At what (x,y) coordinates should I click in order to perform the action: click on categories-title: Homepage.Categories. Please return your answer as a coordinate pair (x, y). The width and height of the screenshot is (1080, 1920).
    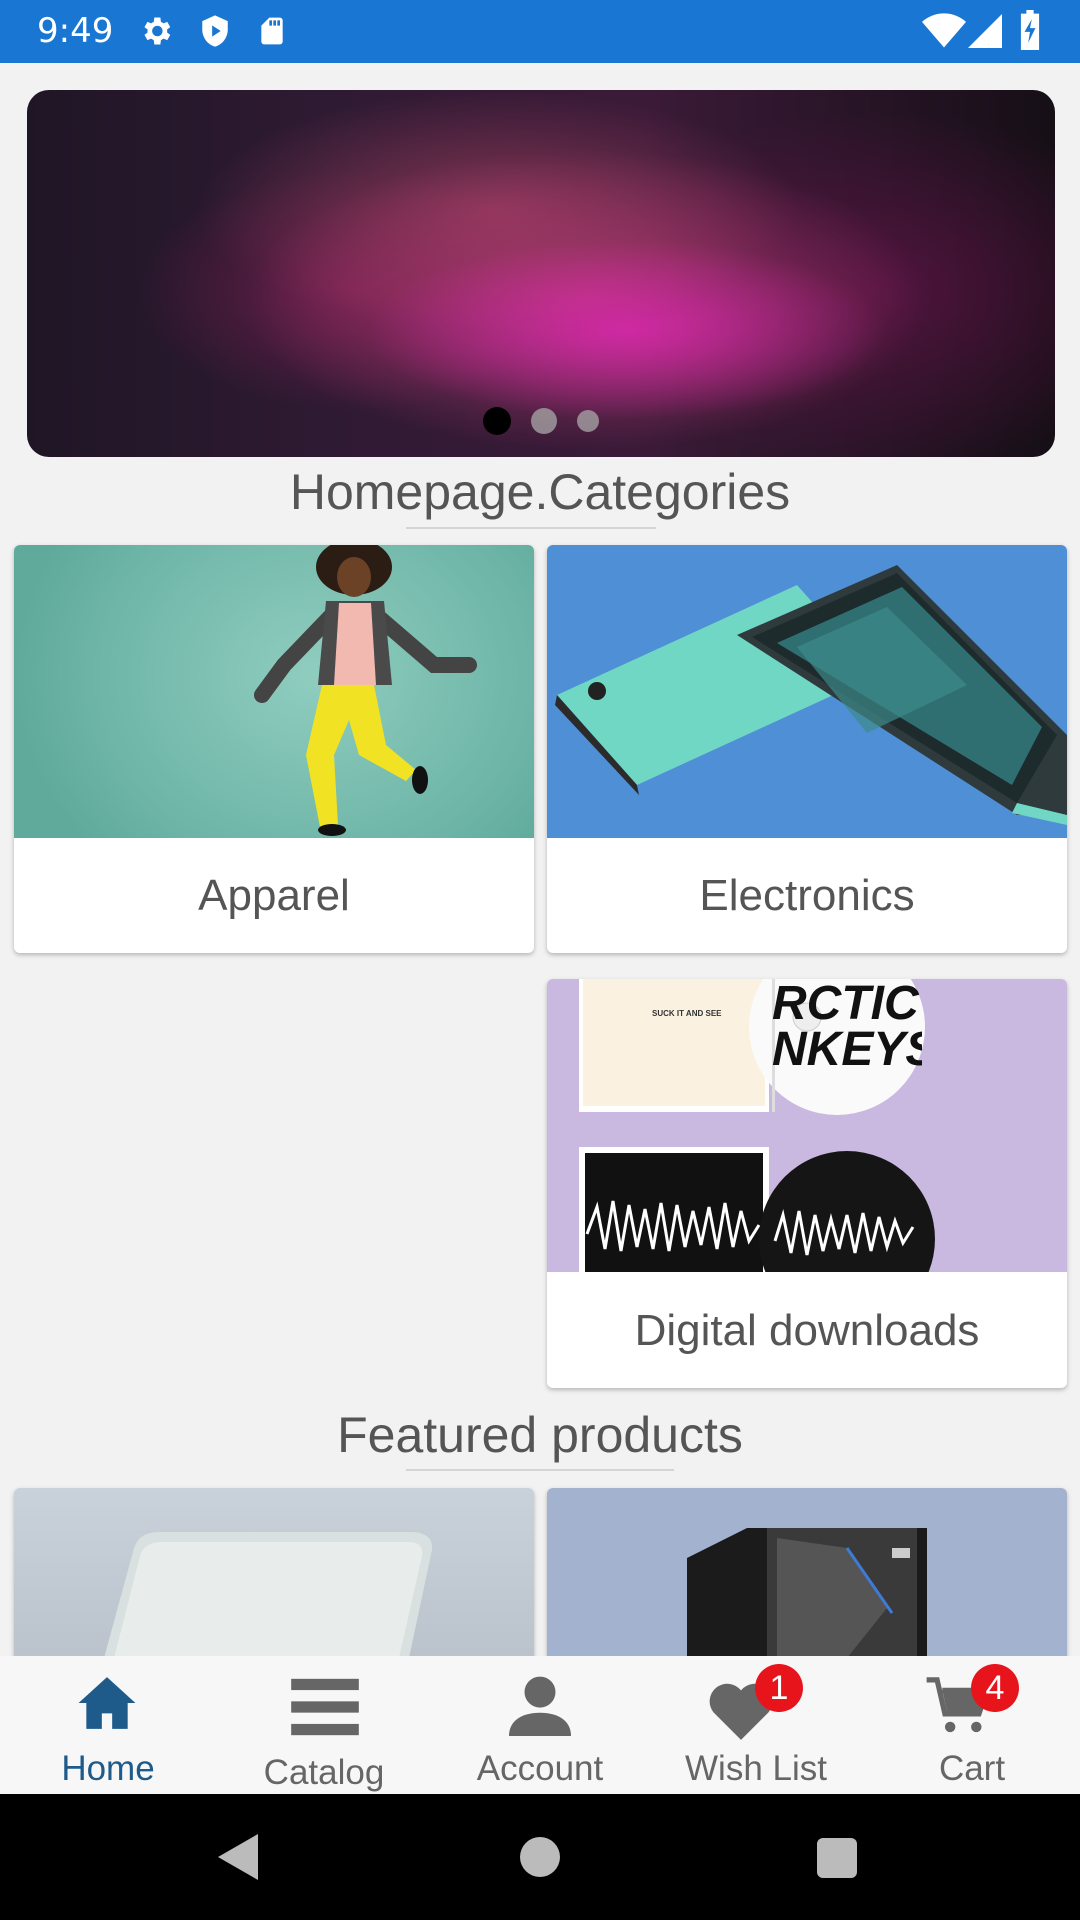
    Looking at the image, I should click on (540, 492).